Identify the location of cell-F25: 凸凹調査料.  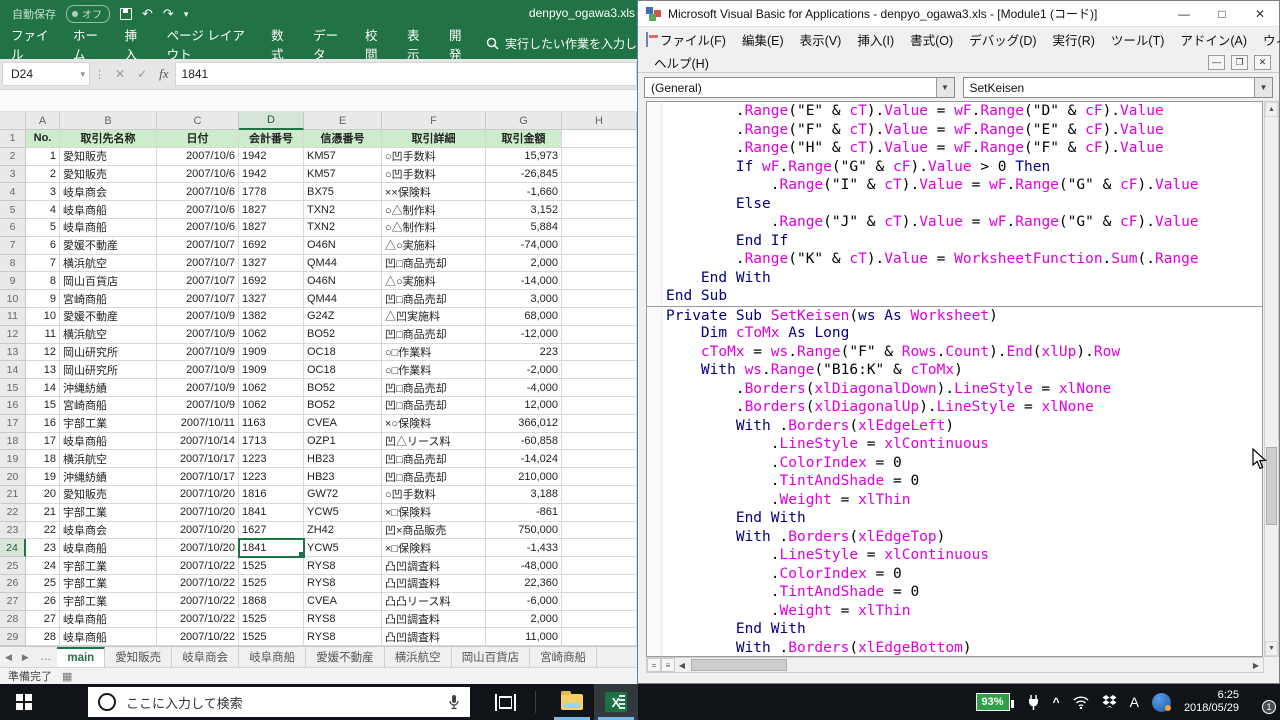
(434, 566).